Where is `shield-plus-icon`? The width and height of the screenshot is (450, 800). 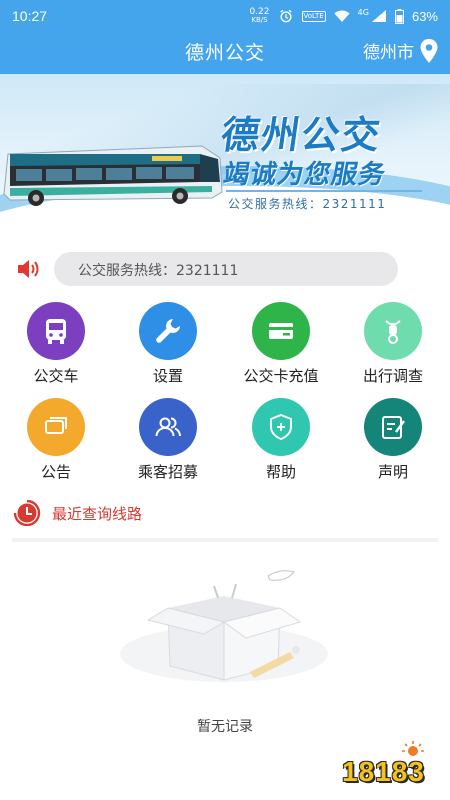
shield-plus-icon is located at coordinates (281, 427).